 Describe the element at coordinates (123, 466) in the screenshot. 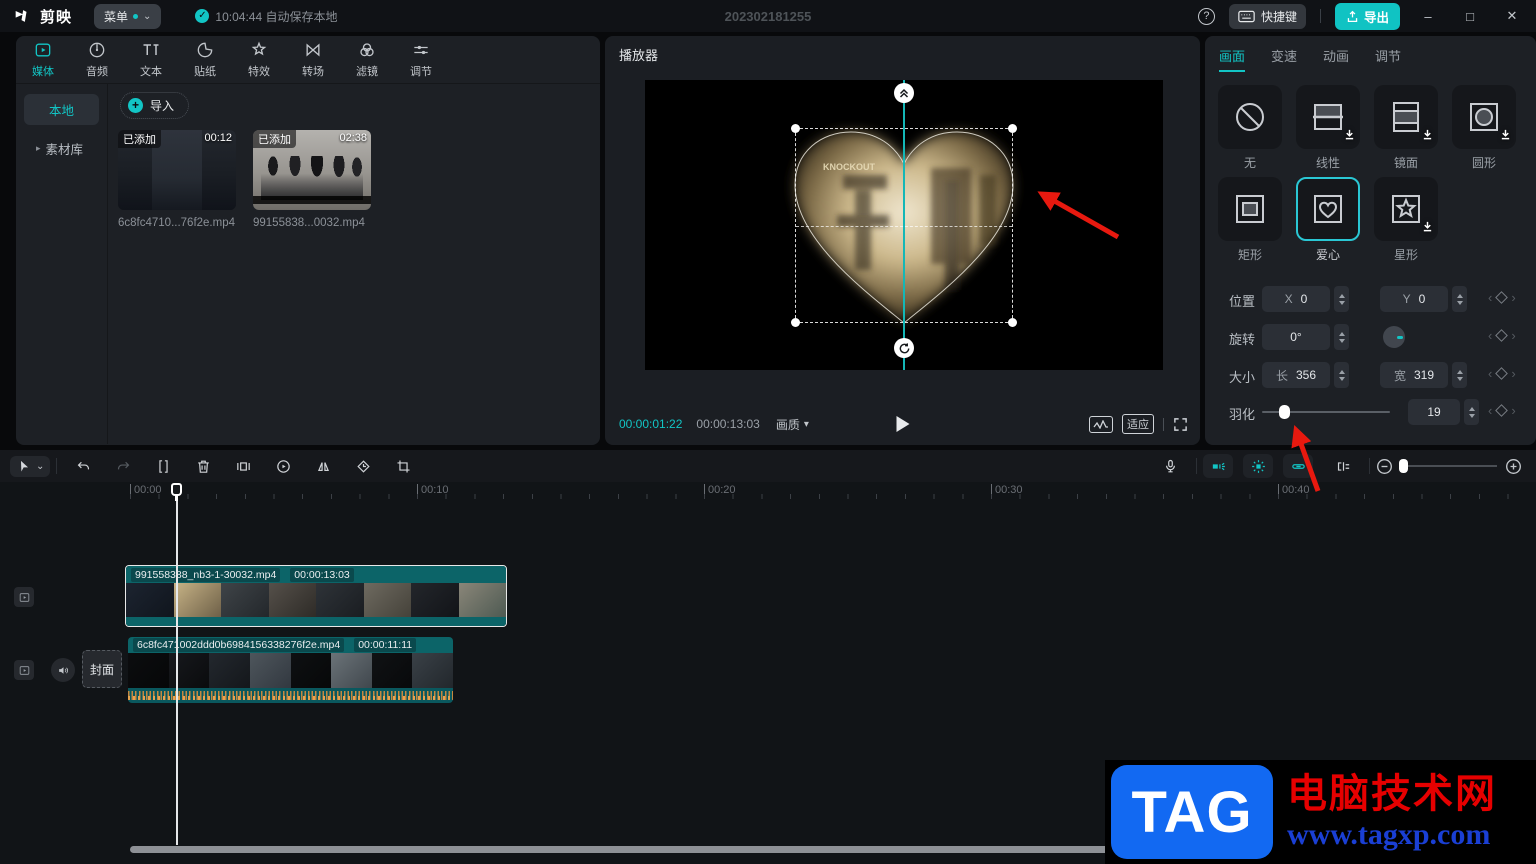

I see `redo-button` at that location.